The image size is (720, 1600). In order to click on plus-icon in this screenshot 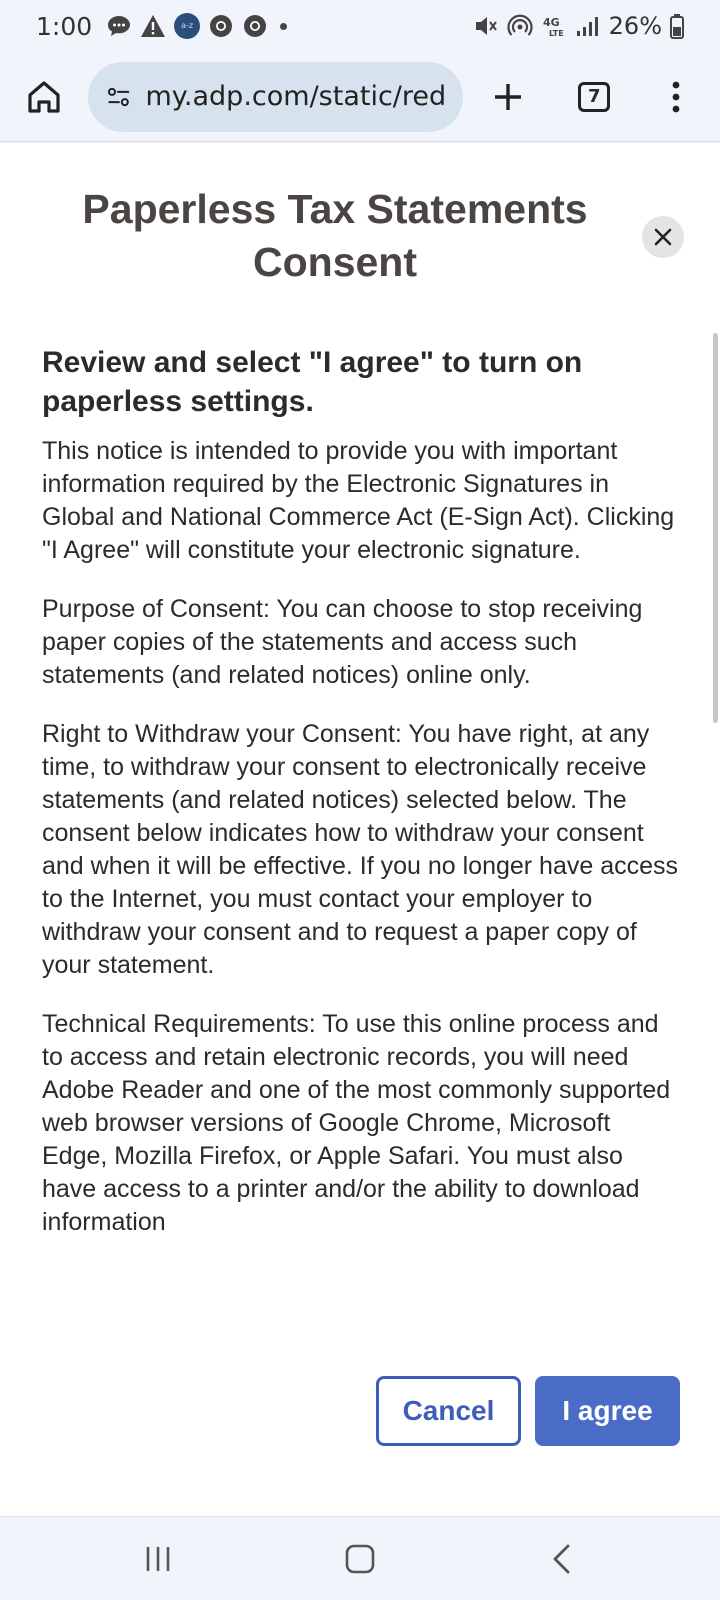, I will do `click(508, 96)`.